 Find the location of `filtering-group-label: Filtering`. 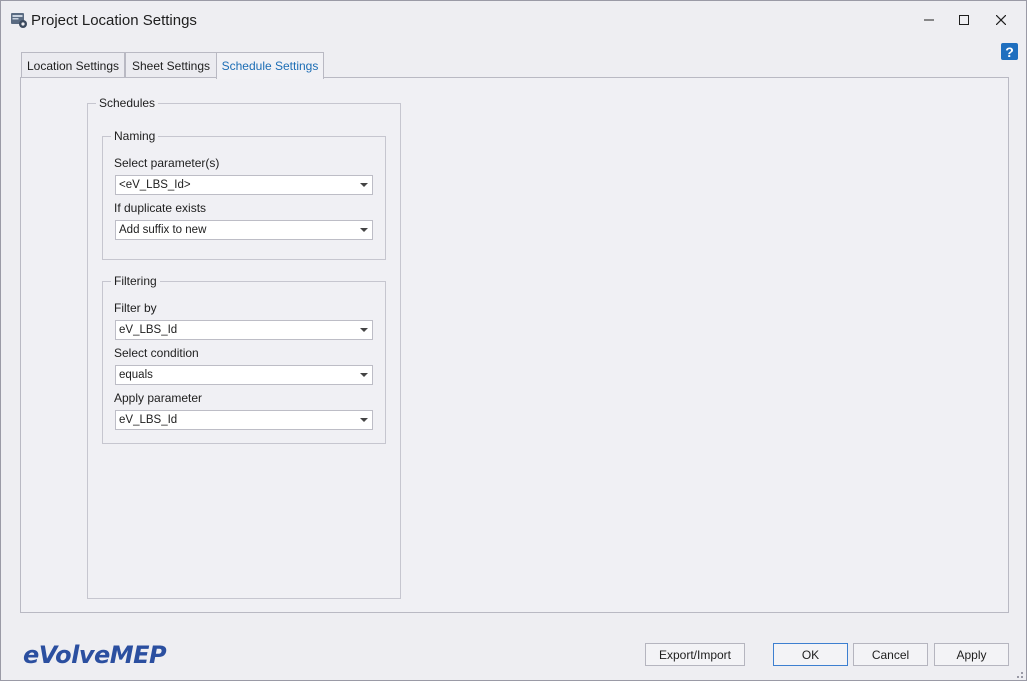

filtering-group-label: Filtering is located at coordinates (135, 281).